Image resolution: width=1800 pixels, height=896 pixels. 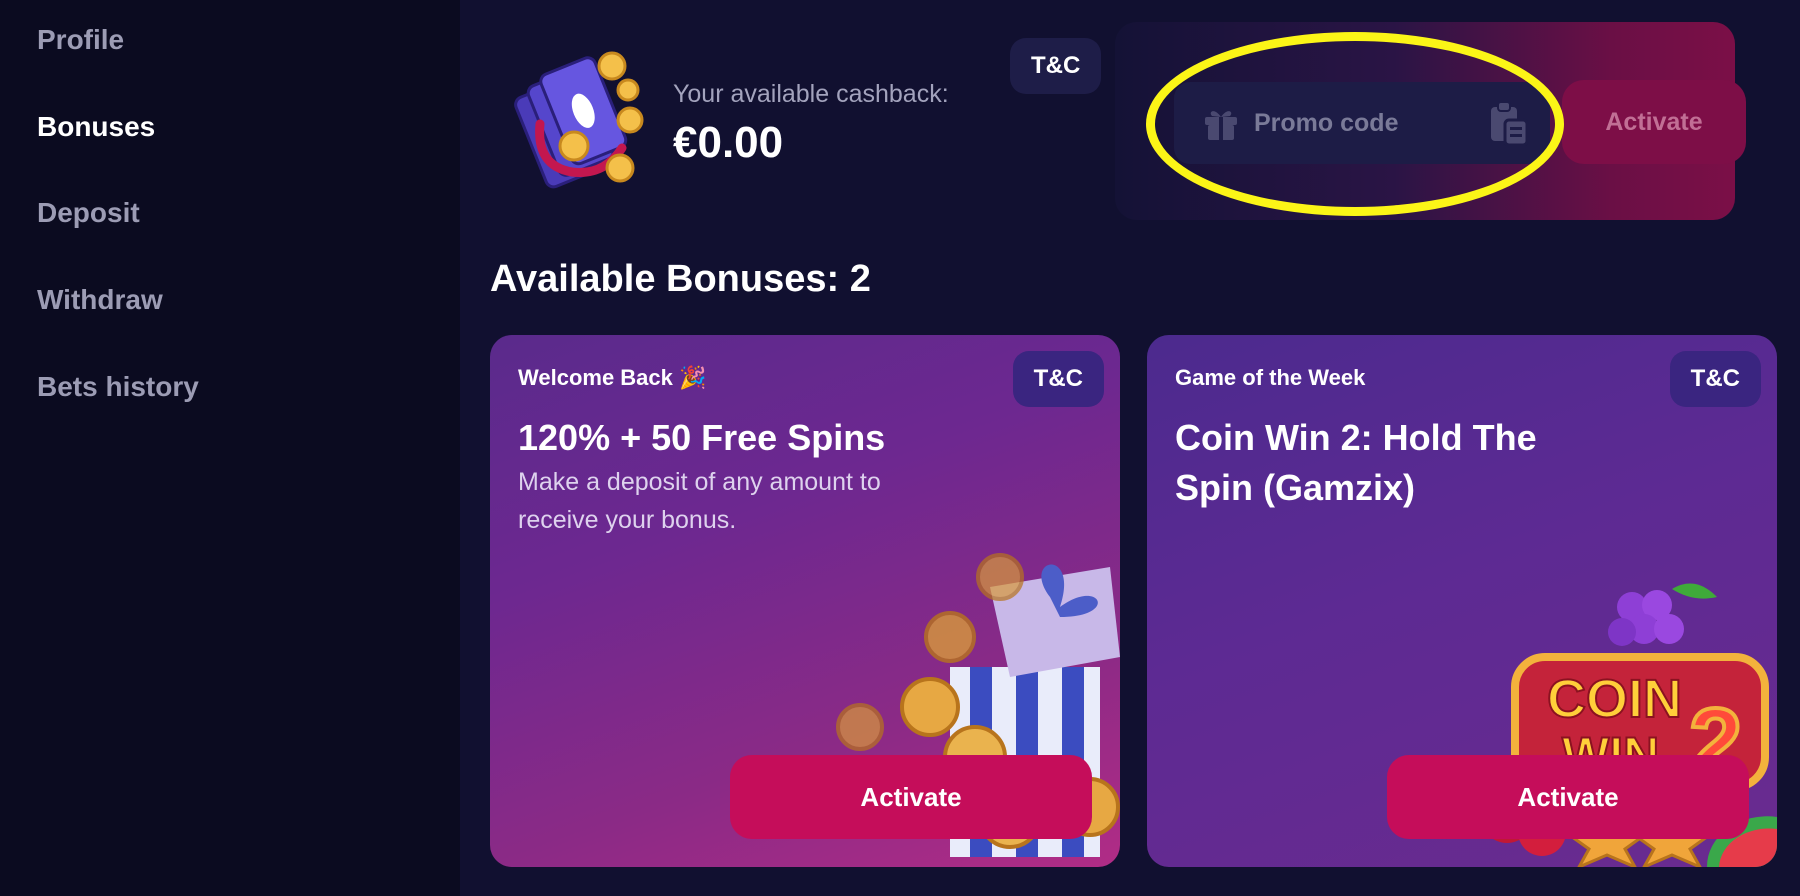 What do you see at coordinates (1614, 699) in the screenshot?
I see `svg-text: COIN` at bounding box center [1614, 699].